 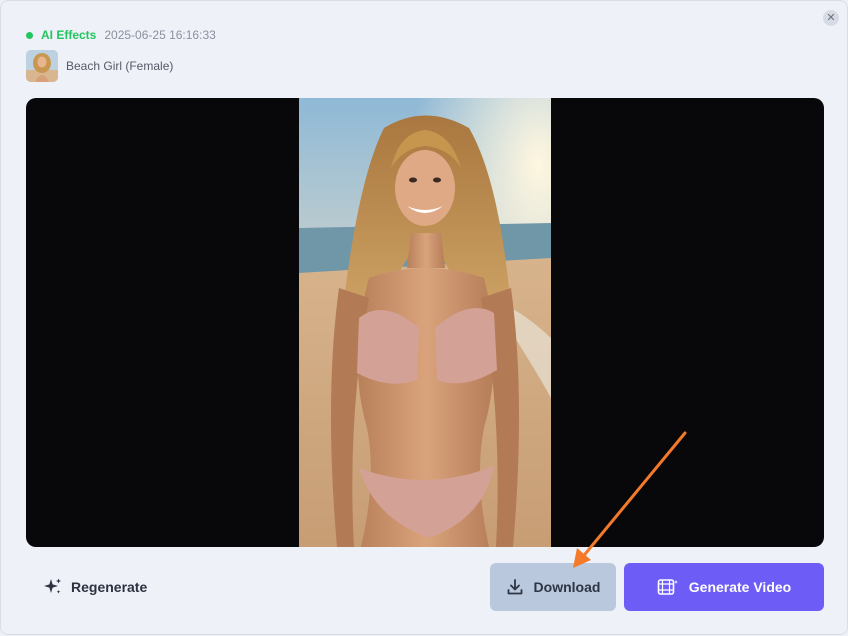 What do you see at coordinates (52, 586) in the screenshot?
I see `sparkle-icon` at bounding box center [52, 586].